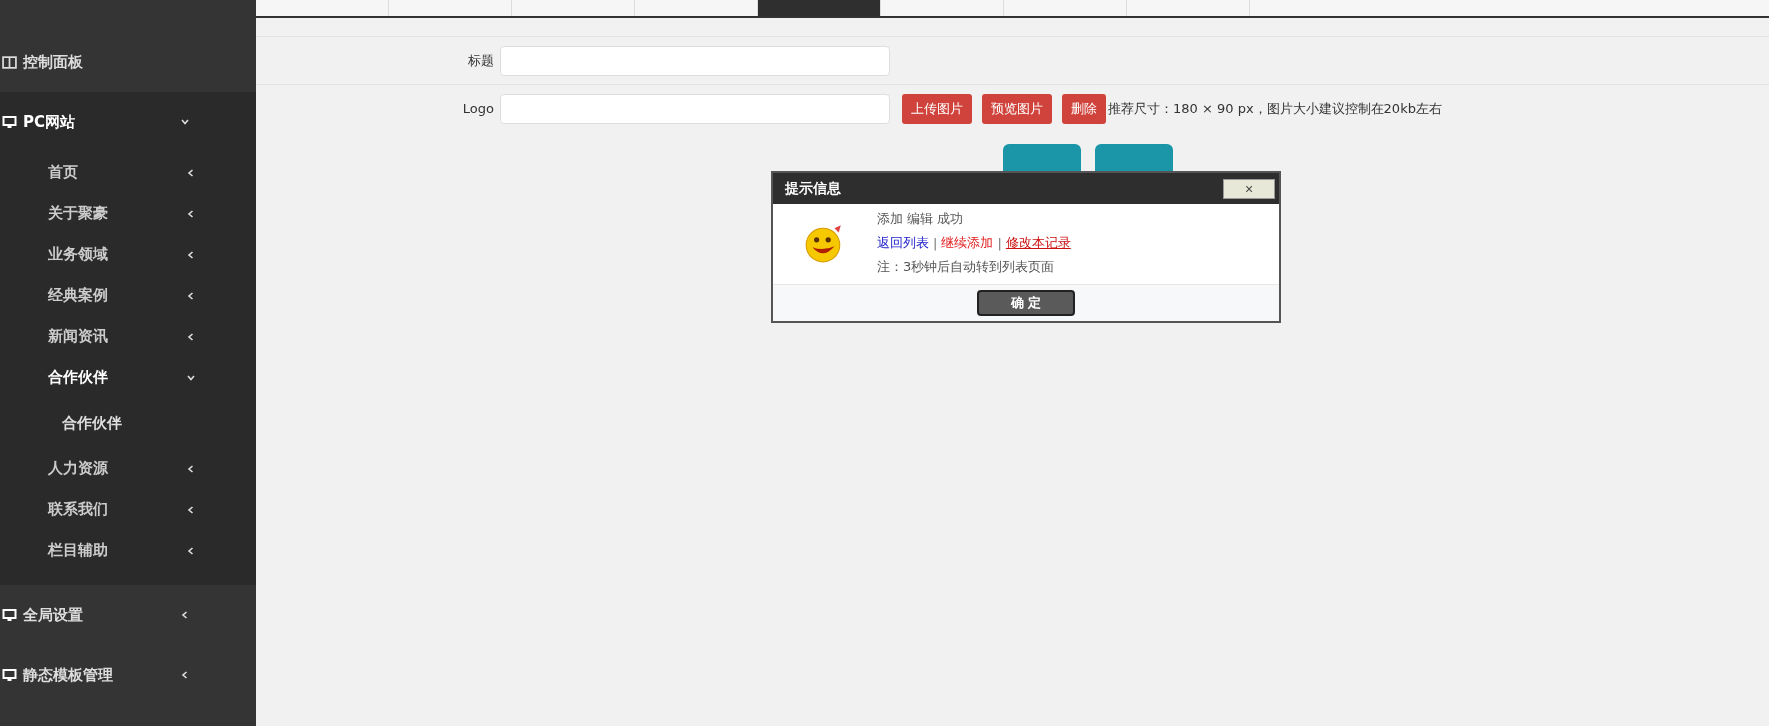 The height and width of the screenshot is (726, 1769). Describe the element at coordinates (967, 243) in the screenshot. I see `link: 继续添加` at that location.